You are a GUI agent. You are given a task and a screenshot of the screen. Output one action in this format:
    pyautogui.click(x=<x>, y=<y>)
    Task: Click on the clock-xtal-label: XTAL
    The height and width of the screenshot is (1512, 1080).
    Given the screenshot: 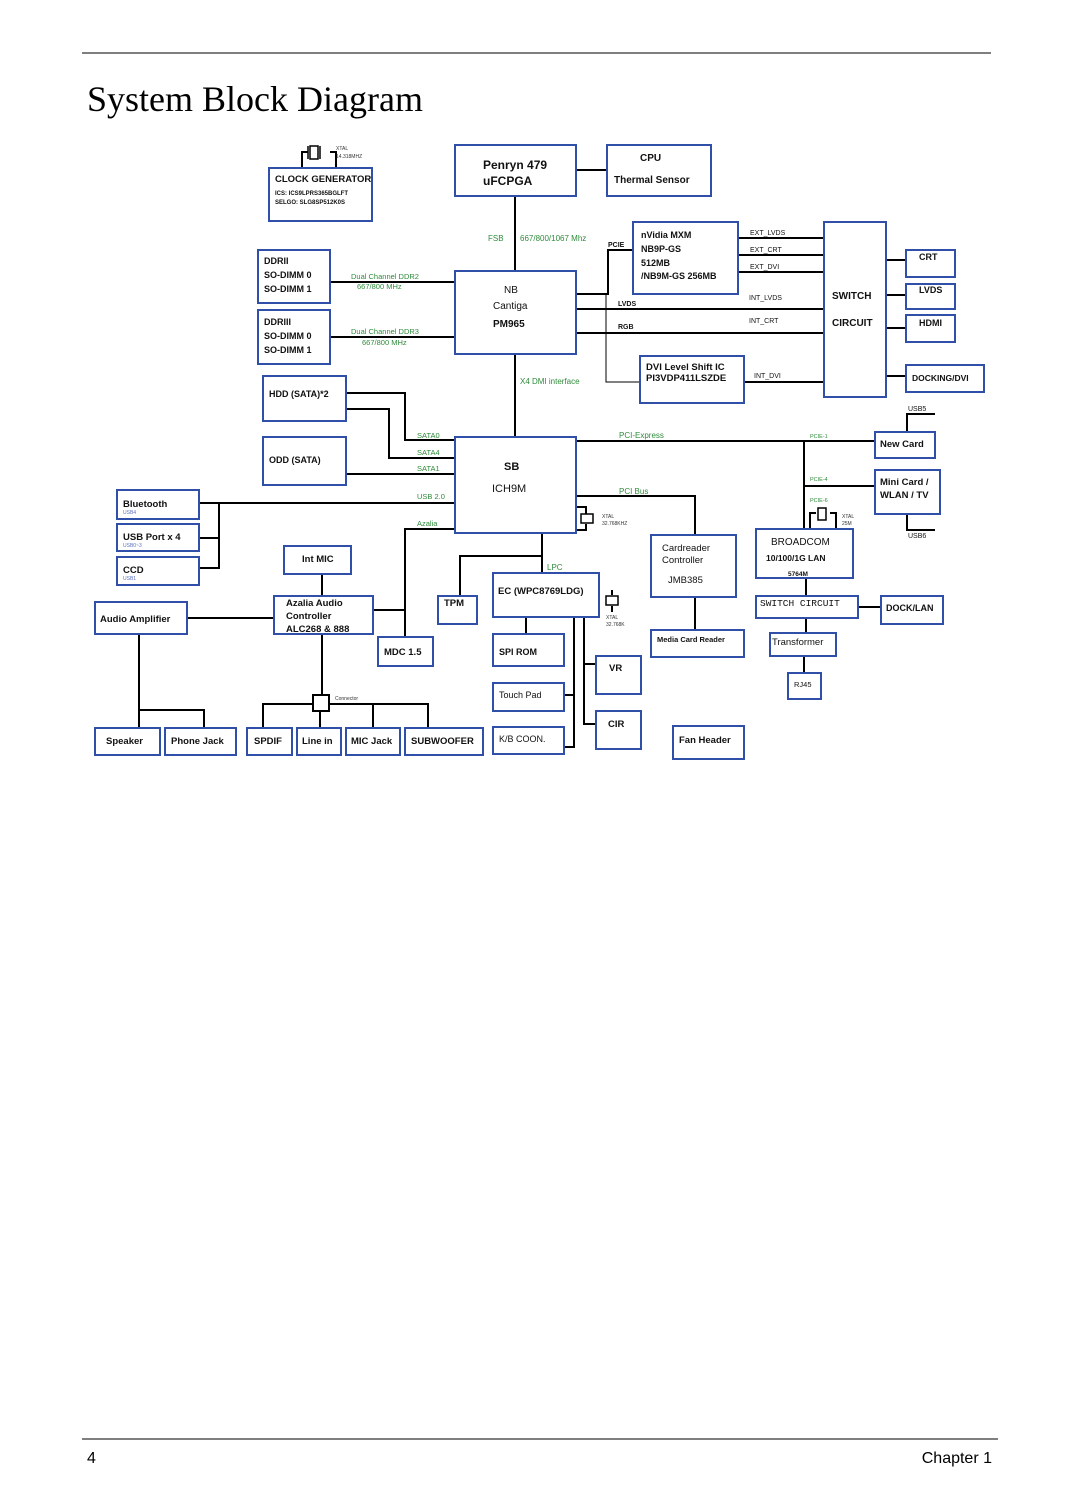 What is the action you would take?
    pyautogui.click(x=342, y=149)
    